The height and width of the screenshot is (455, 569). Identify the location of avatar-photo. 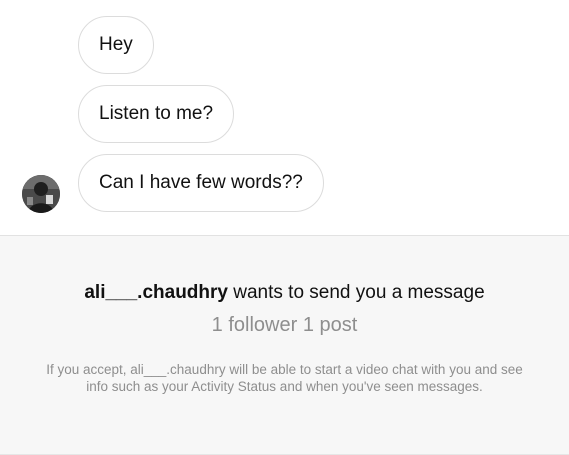
(41, 194).